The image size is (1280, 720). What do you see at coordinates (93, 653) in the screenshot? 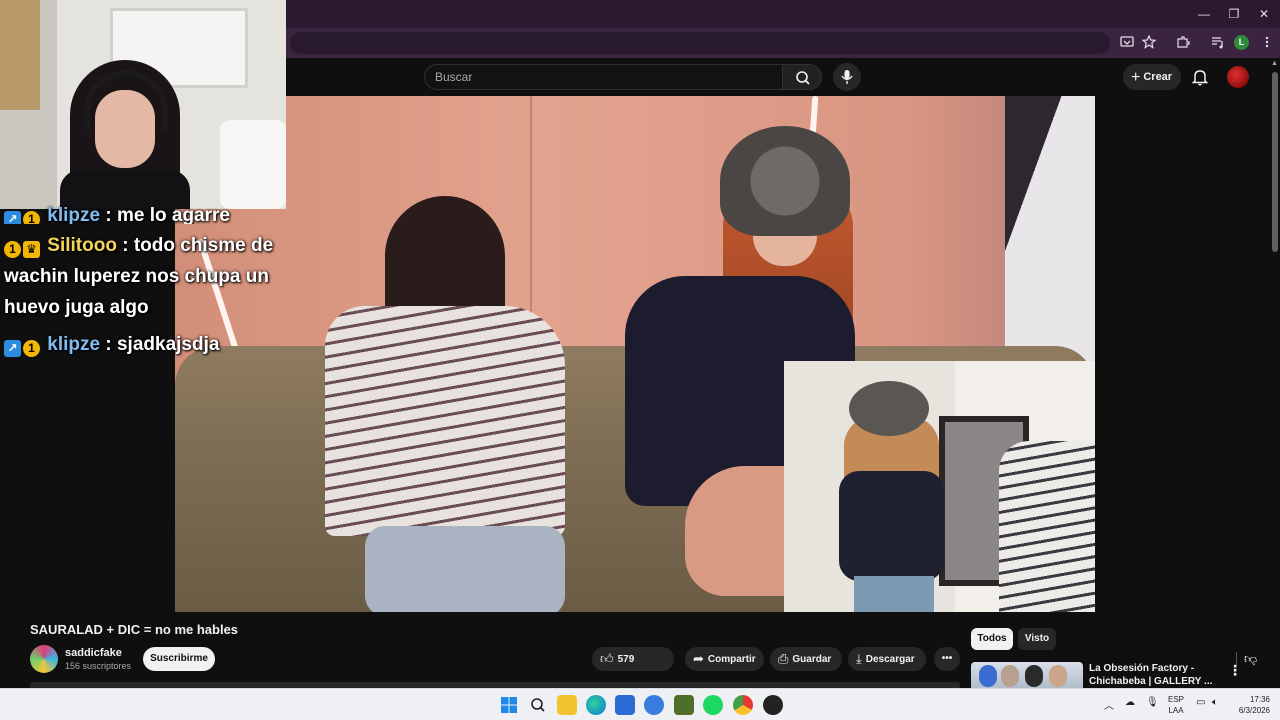
I see `channel-name: saddicfake` at bounding box center [93, 653].